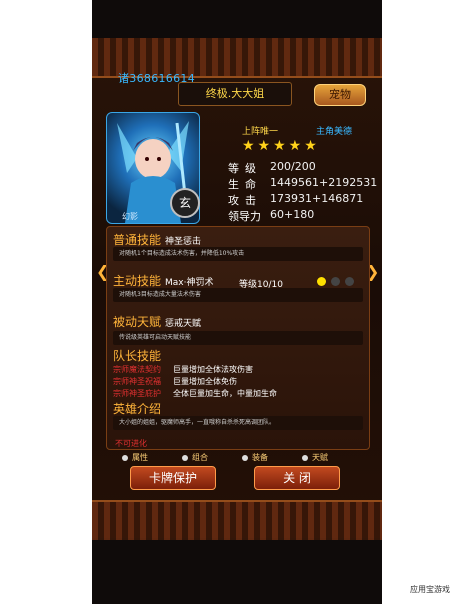 This screenshot has width=474, height=604. I want to click on tab-bar: 属性 组合 装备 天赋, so click(242, 457).